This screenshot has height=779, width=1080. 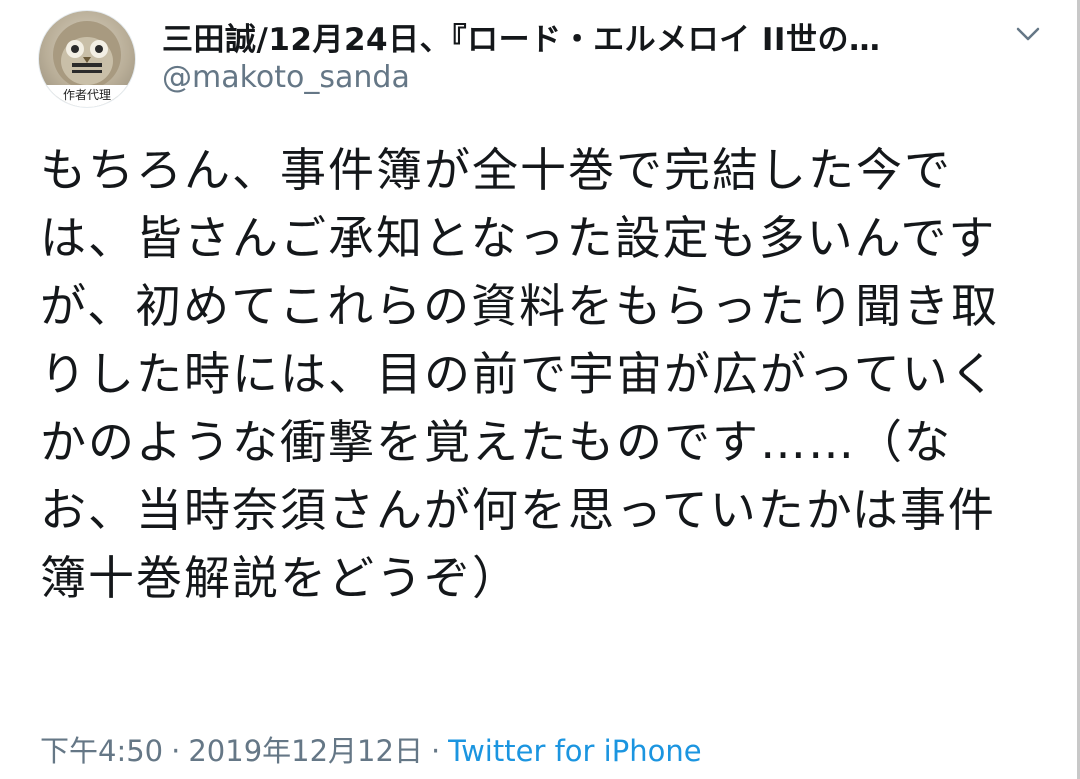 What do you see at coordinates (286, 77) in the screenshot?
I see `handle: @makoto_sanda` at bounding box center [286, 77].